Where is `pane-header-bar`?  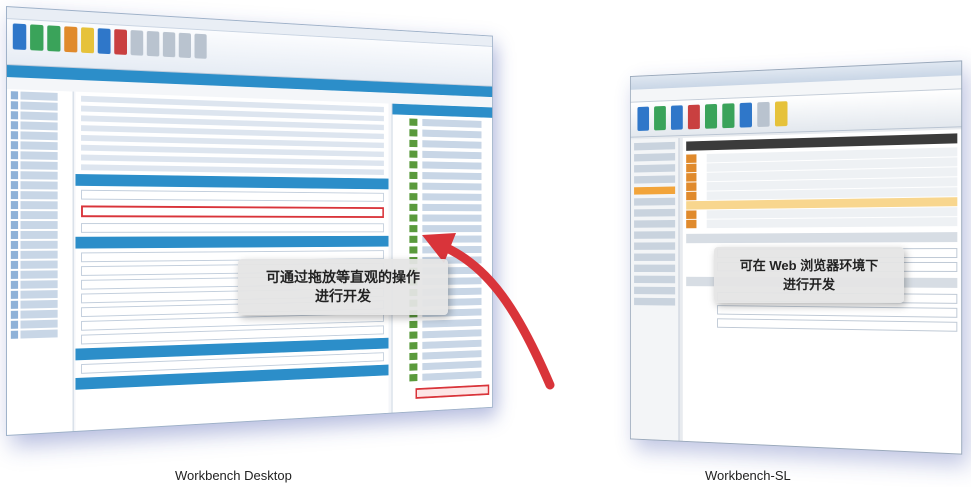
pane-header-bar is located at coordinates (442, 110).